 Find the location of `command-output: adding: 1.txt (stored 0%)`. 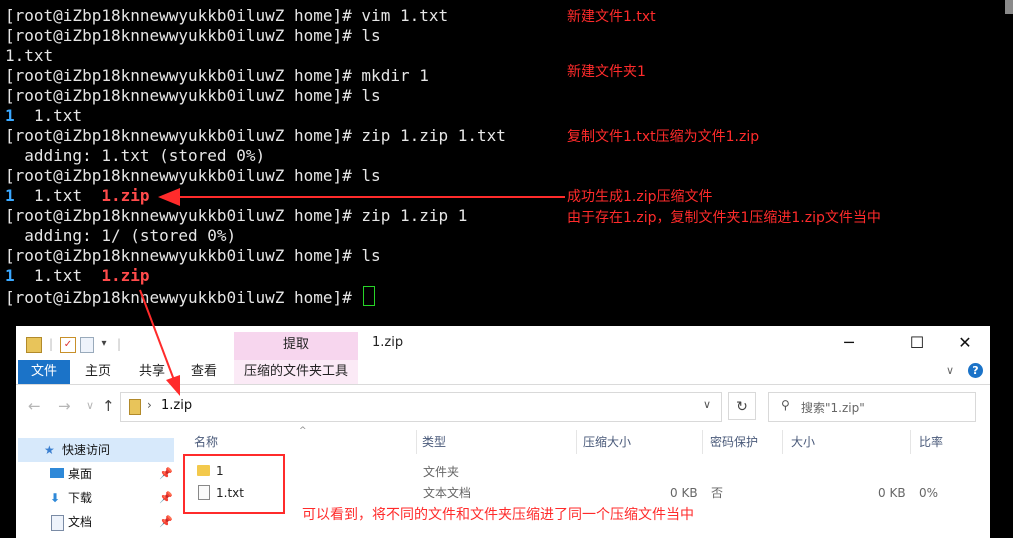

command-output: adding: 1.txt (stored 0%) is located at coordinates (135, 155).